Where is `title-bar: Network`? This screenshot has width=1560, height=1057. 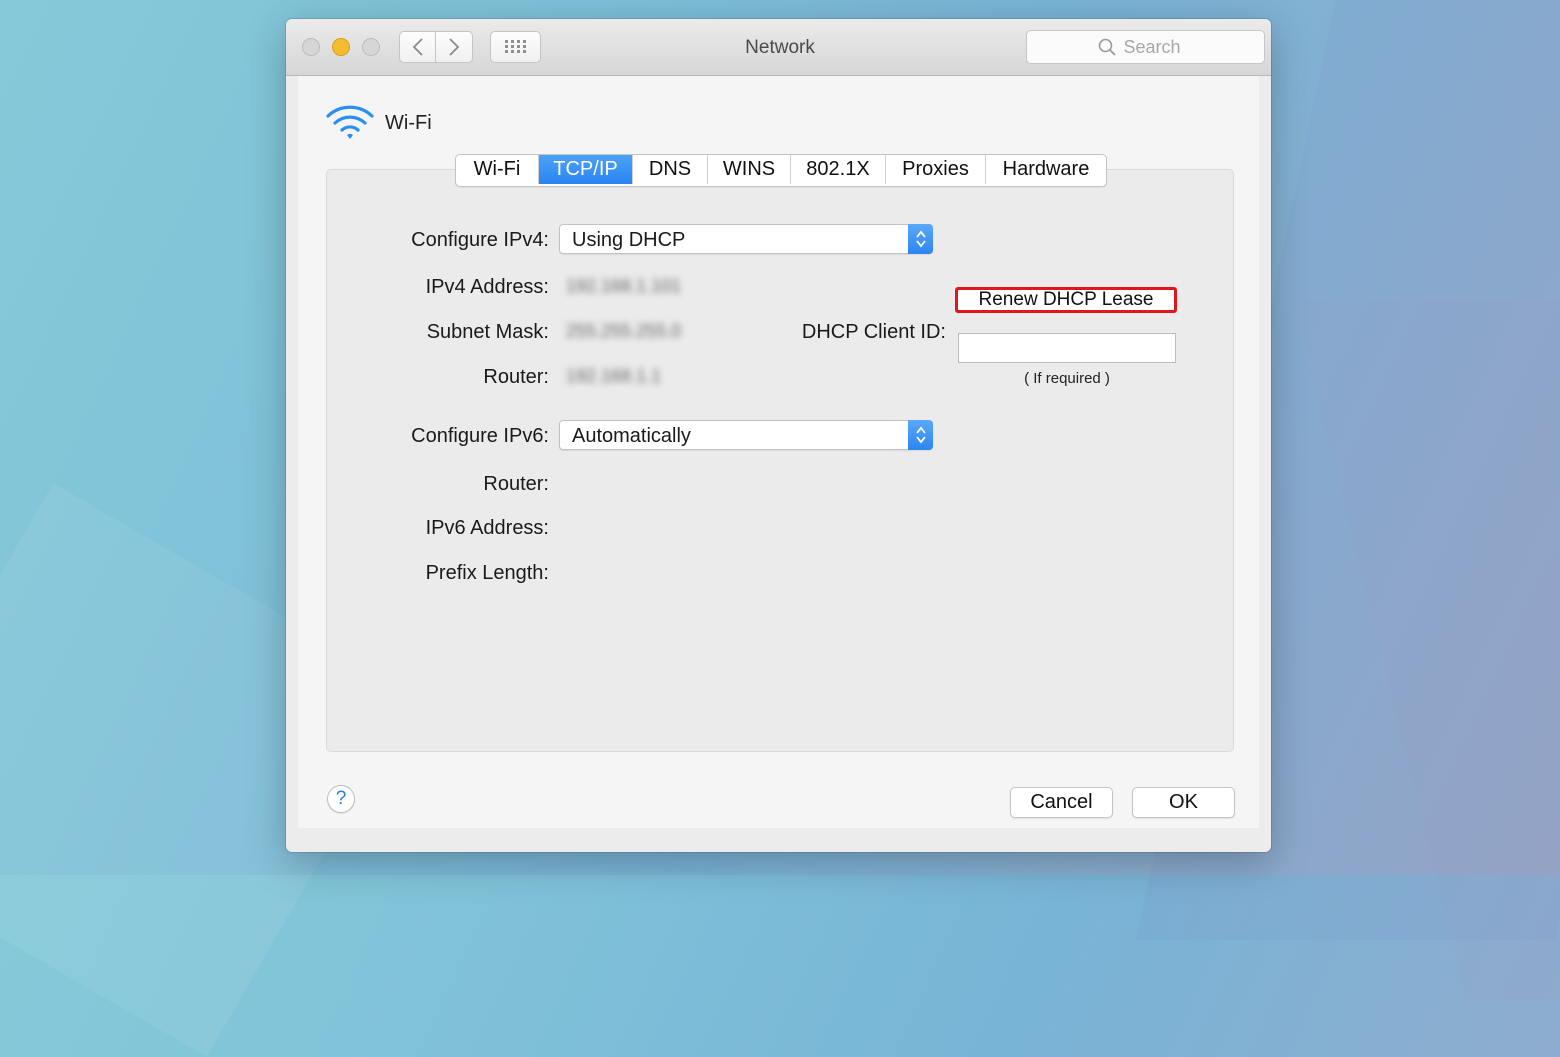
title-bar: Network is located at coordinates (778, 47).